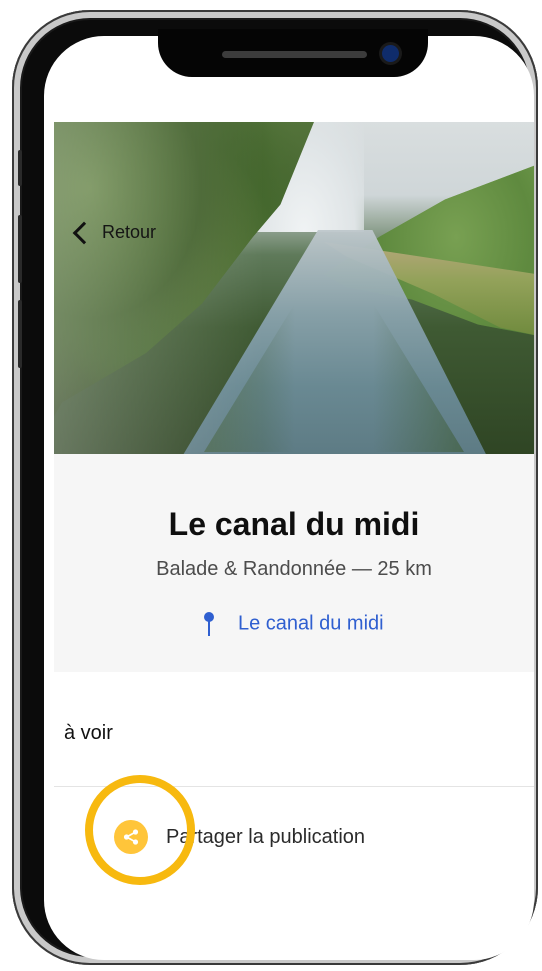  What do you see at coordinates (294, 569) in the screenshot?
I see `place-subtitle: Balade & Randonnée — 25 km` at bounding box center [294, 569].